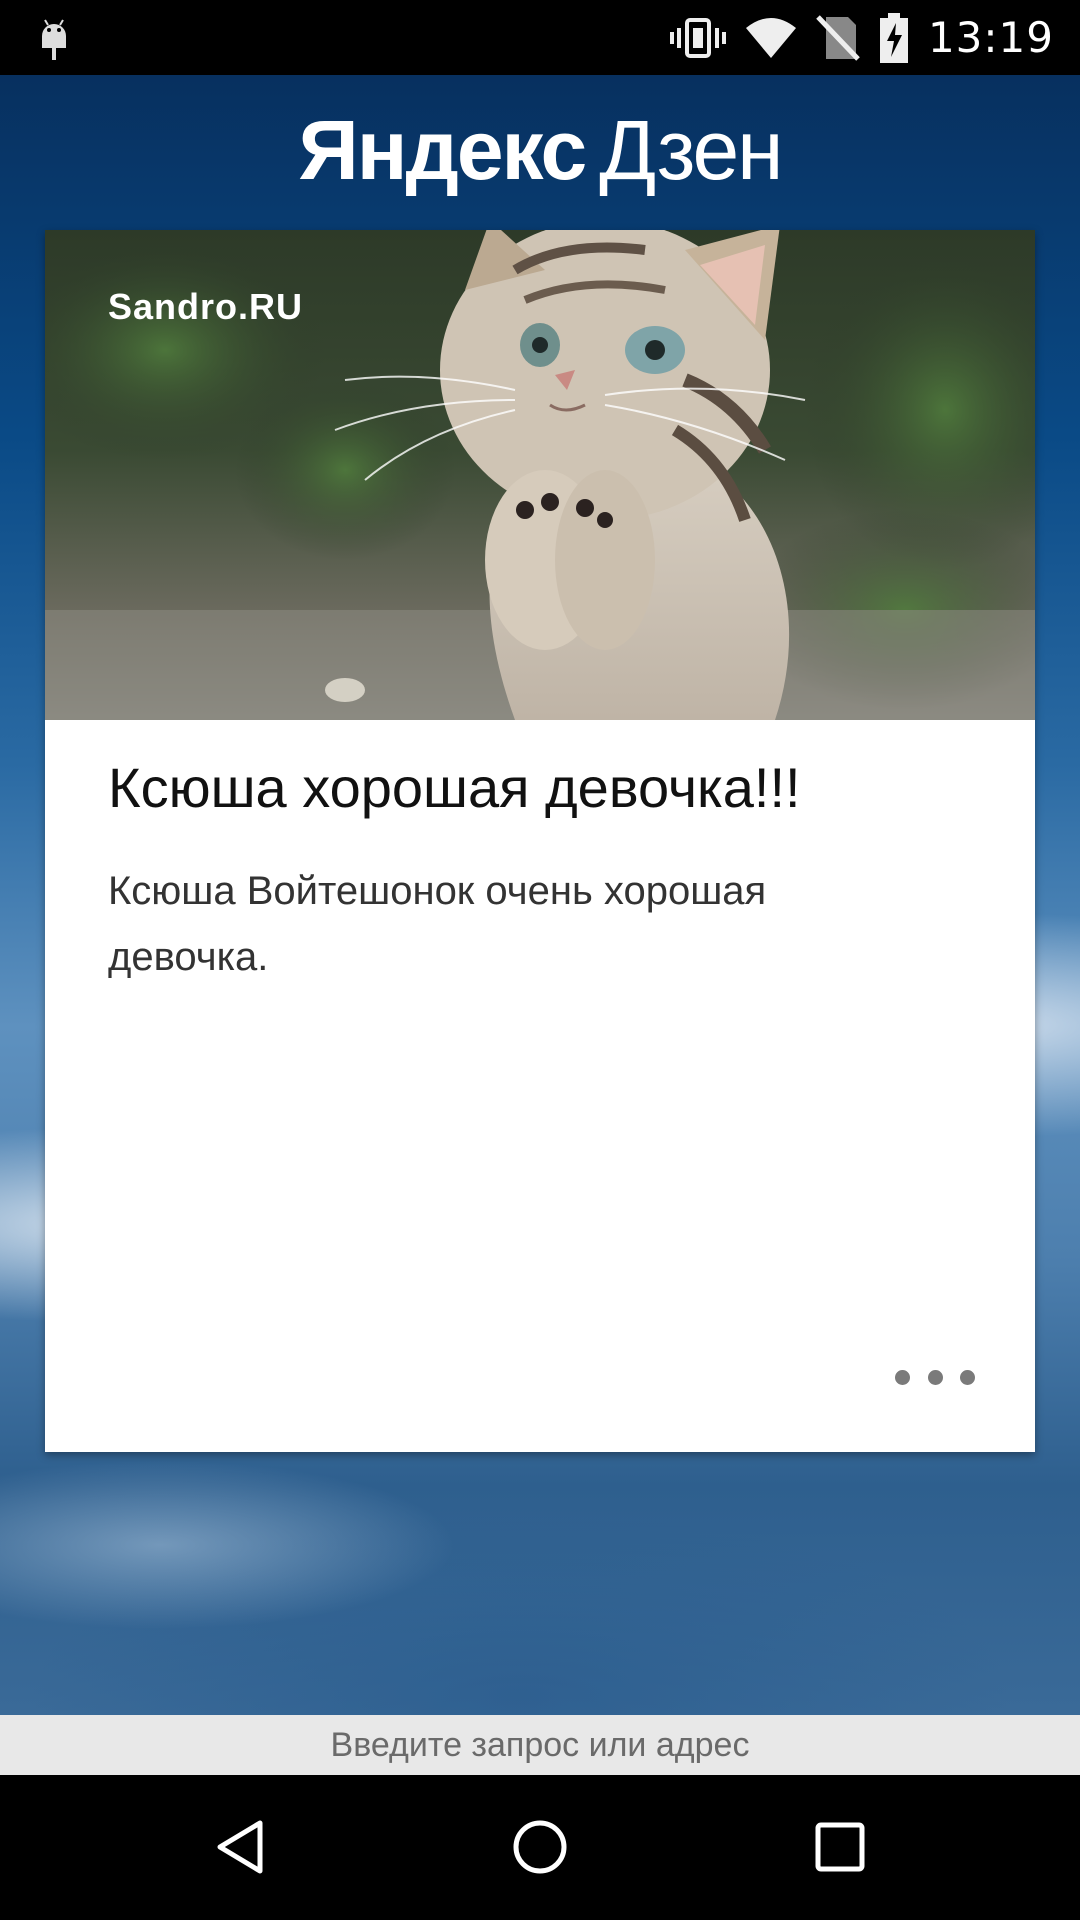 The height and width of the screenshot is (1920, 1080). What do you see at coordinates (437, 924) in the screenshot?
I see `card-description: Ксюша Войтешонок очень хорошая девочка.` at bounding box center [437, 924].